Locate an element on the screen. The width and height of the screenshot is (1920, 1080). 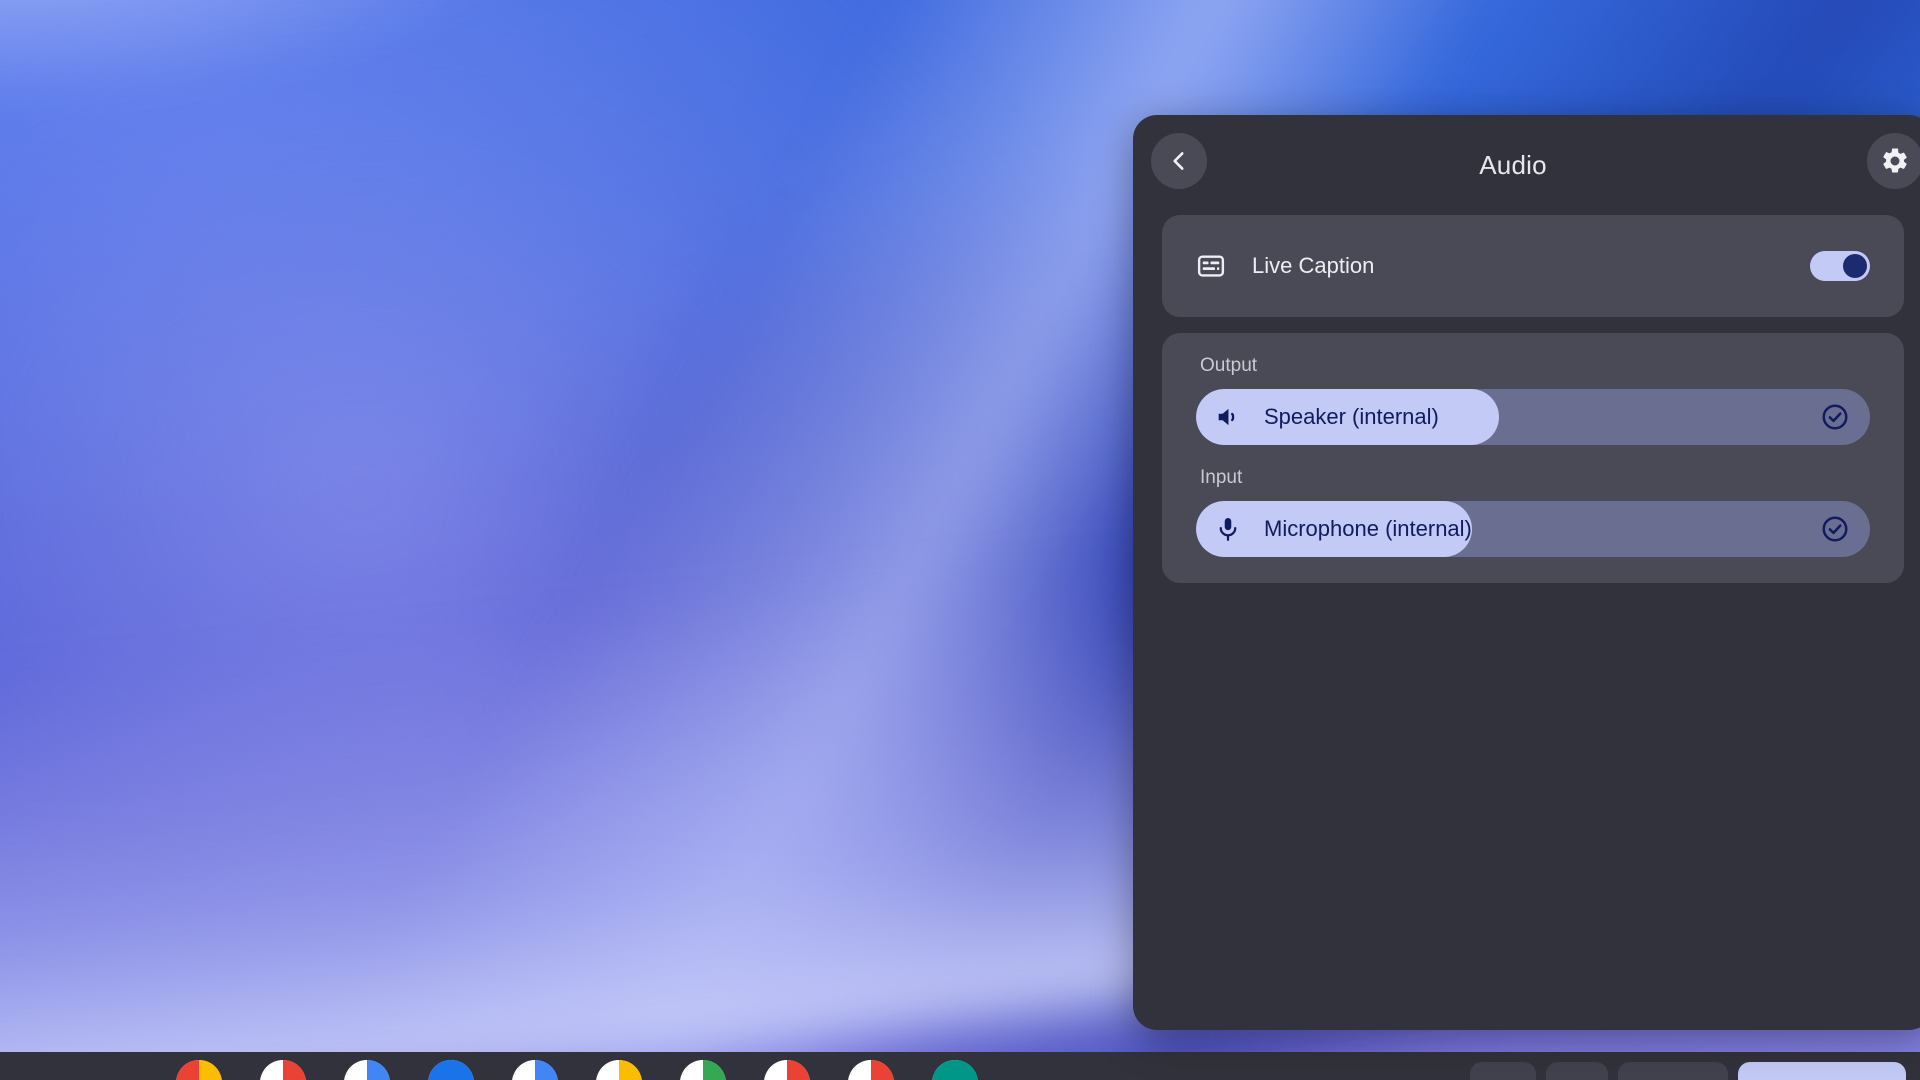
microphone-icon is located at coordinates (1228, 529).